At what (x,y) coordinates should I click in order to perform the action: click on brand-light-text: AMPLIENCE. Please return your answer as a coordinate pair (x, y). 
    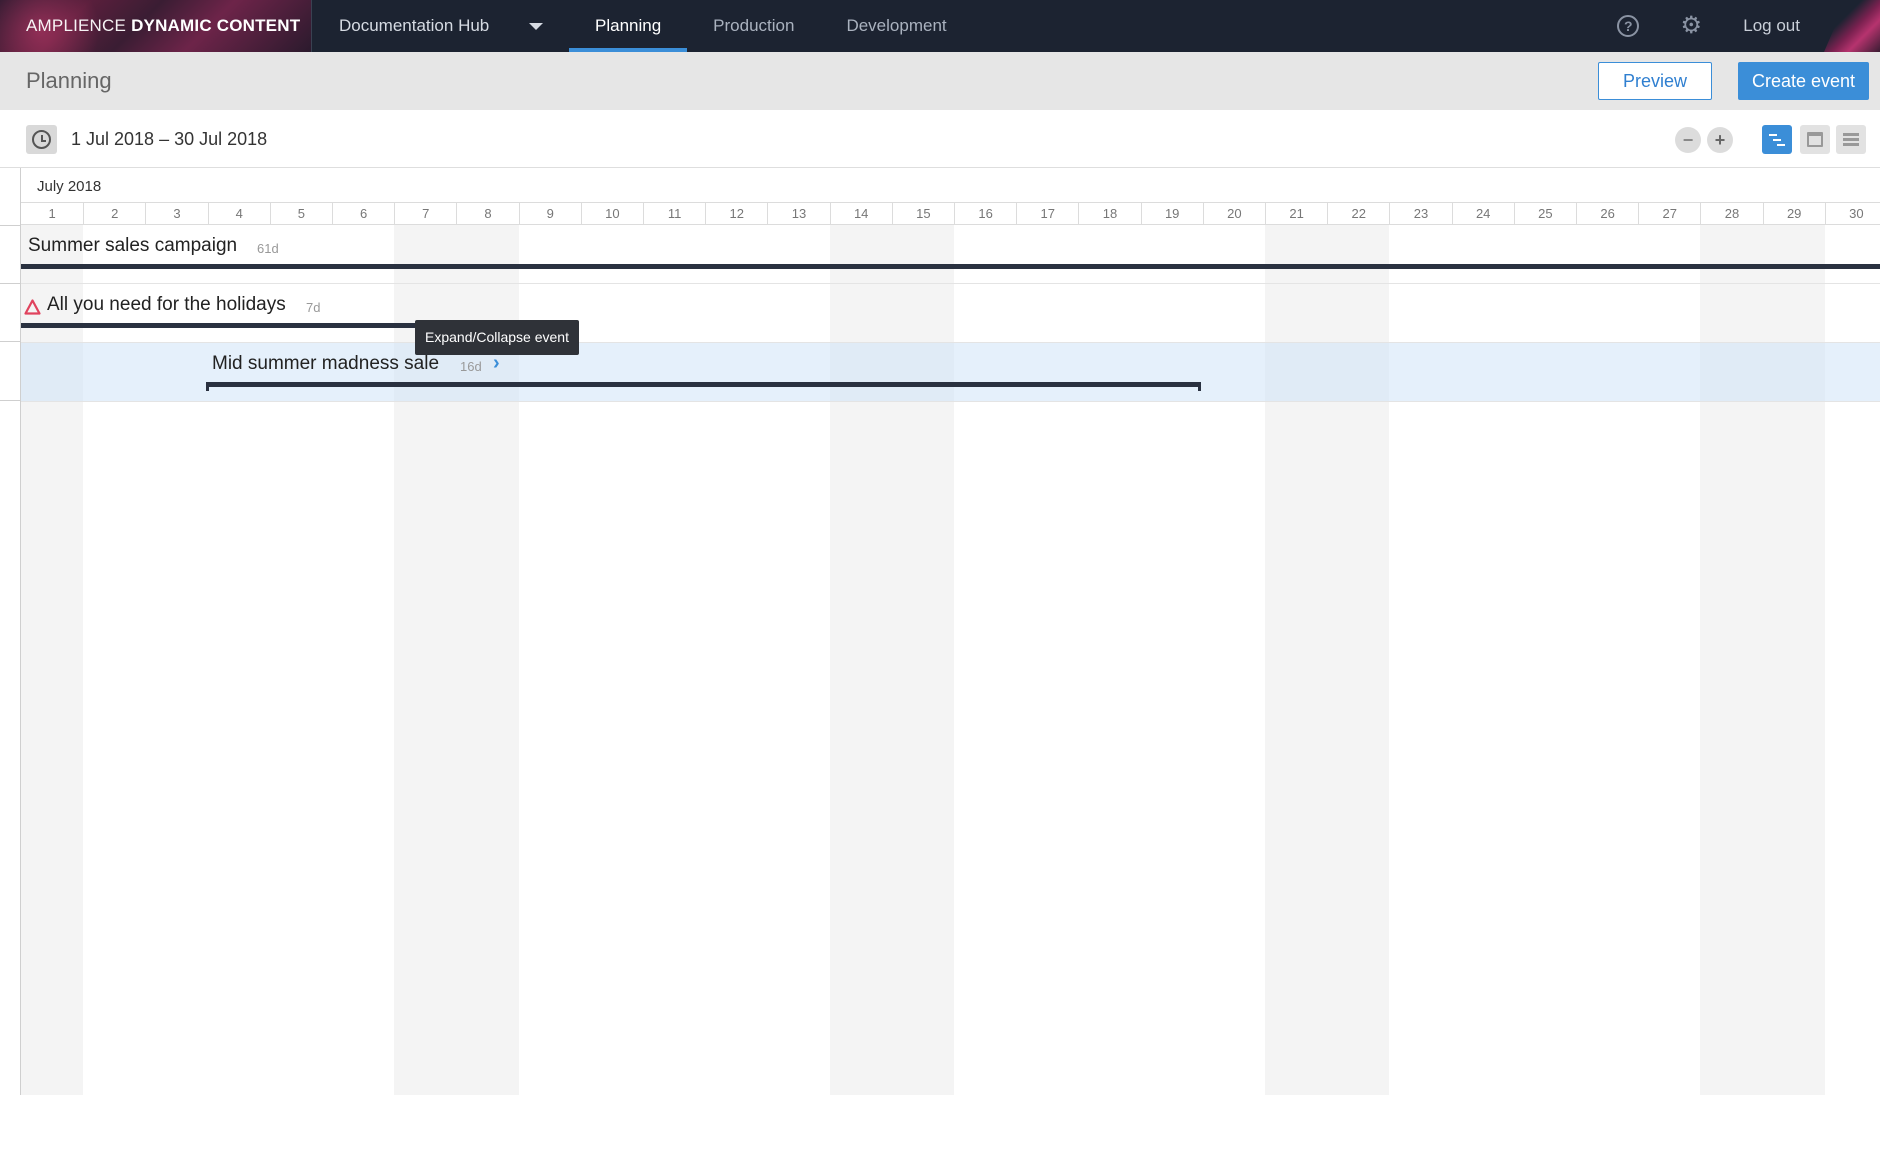
    Looking at the image, I should click on (76, 25).